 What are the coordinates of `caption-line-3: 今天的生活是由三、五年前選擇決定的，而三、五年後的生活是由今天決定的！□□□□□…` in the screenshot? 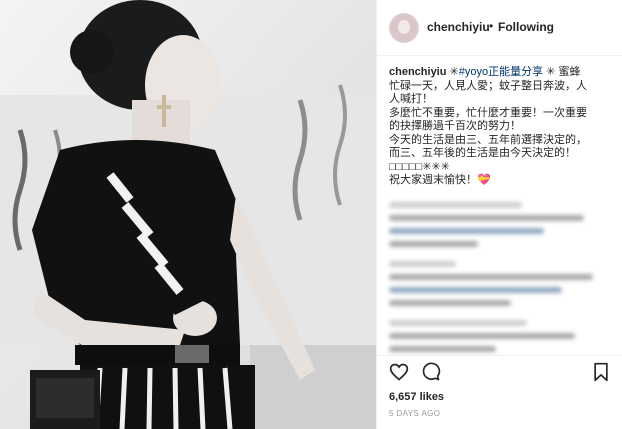 It's located at (488, 153).